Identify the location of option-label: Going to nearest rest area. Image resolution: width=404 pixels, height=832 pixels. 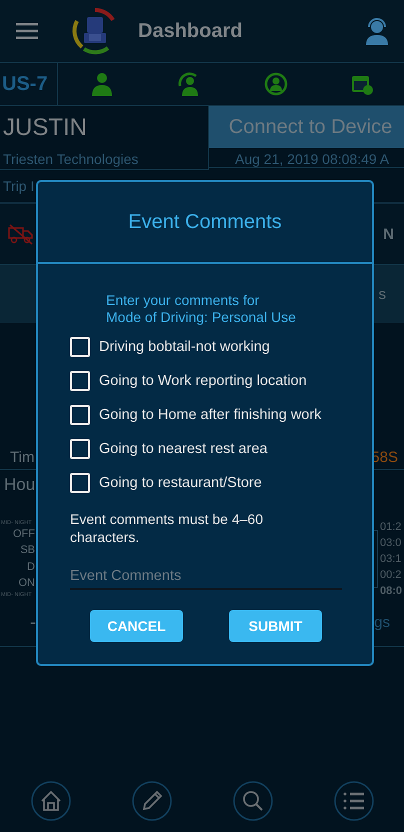
(183, 449).